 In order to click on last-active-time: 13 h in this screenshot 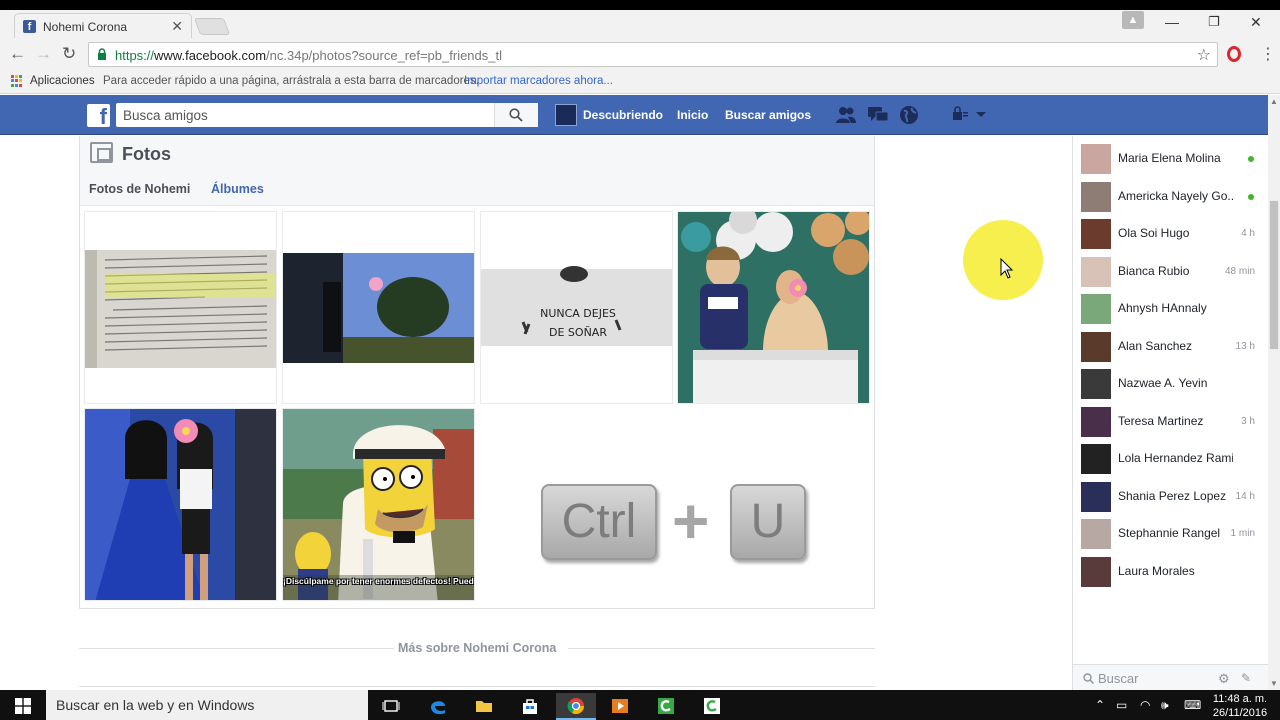, I will do `click(1245, 346)`.